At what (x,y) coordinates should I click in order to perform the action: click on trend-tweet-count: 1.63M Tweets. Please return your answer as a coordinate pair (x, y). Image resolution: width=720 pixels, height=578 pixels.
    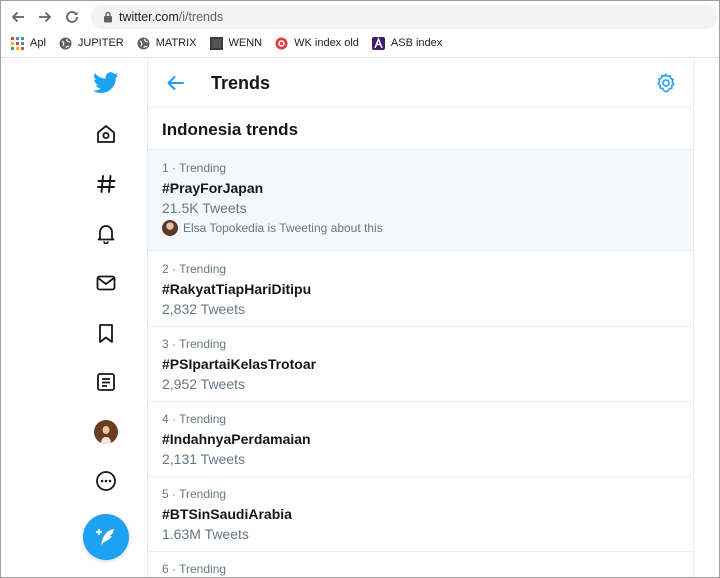
    Looking at the image, I should click on (205, 534).